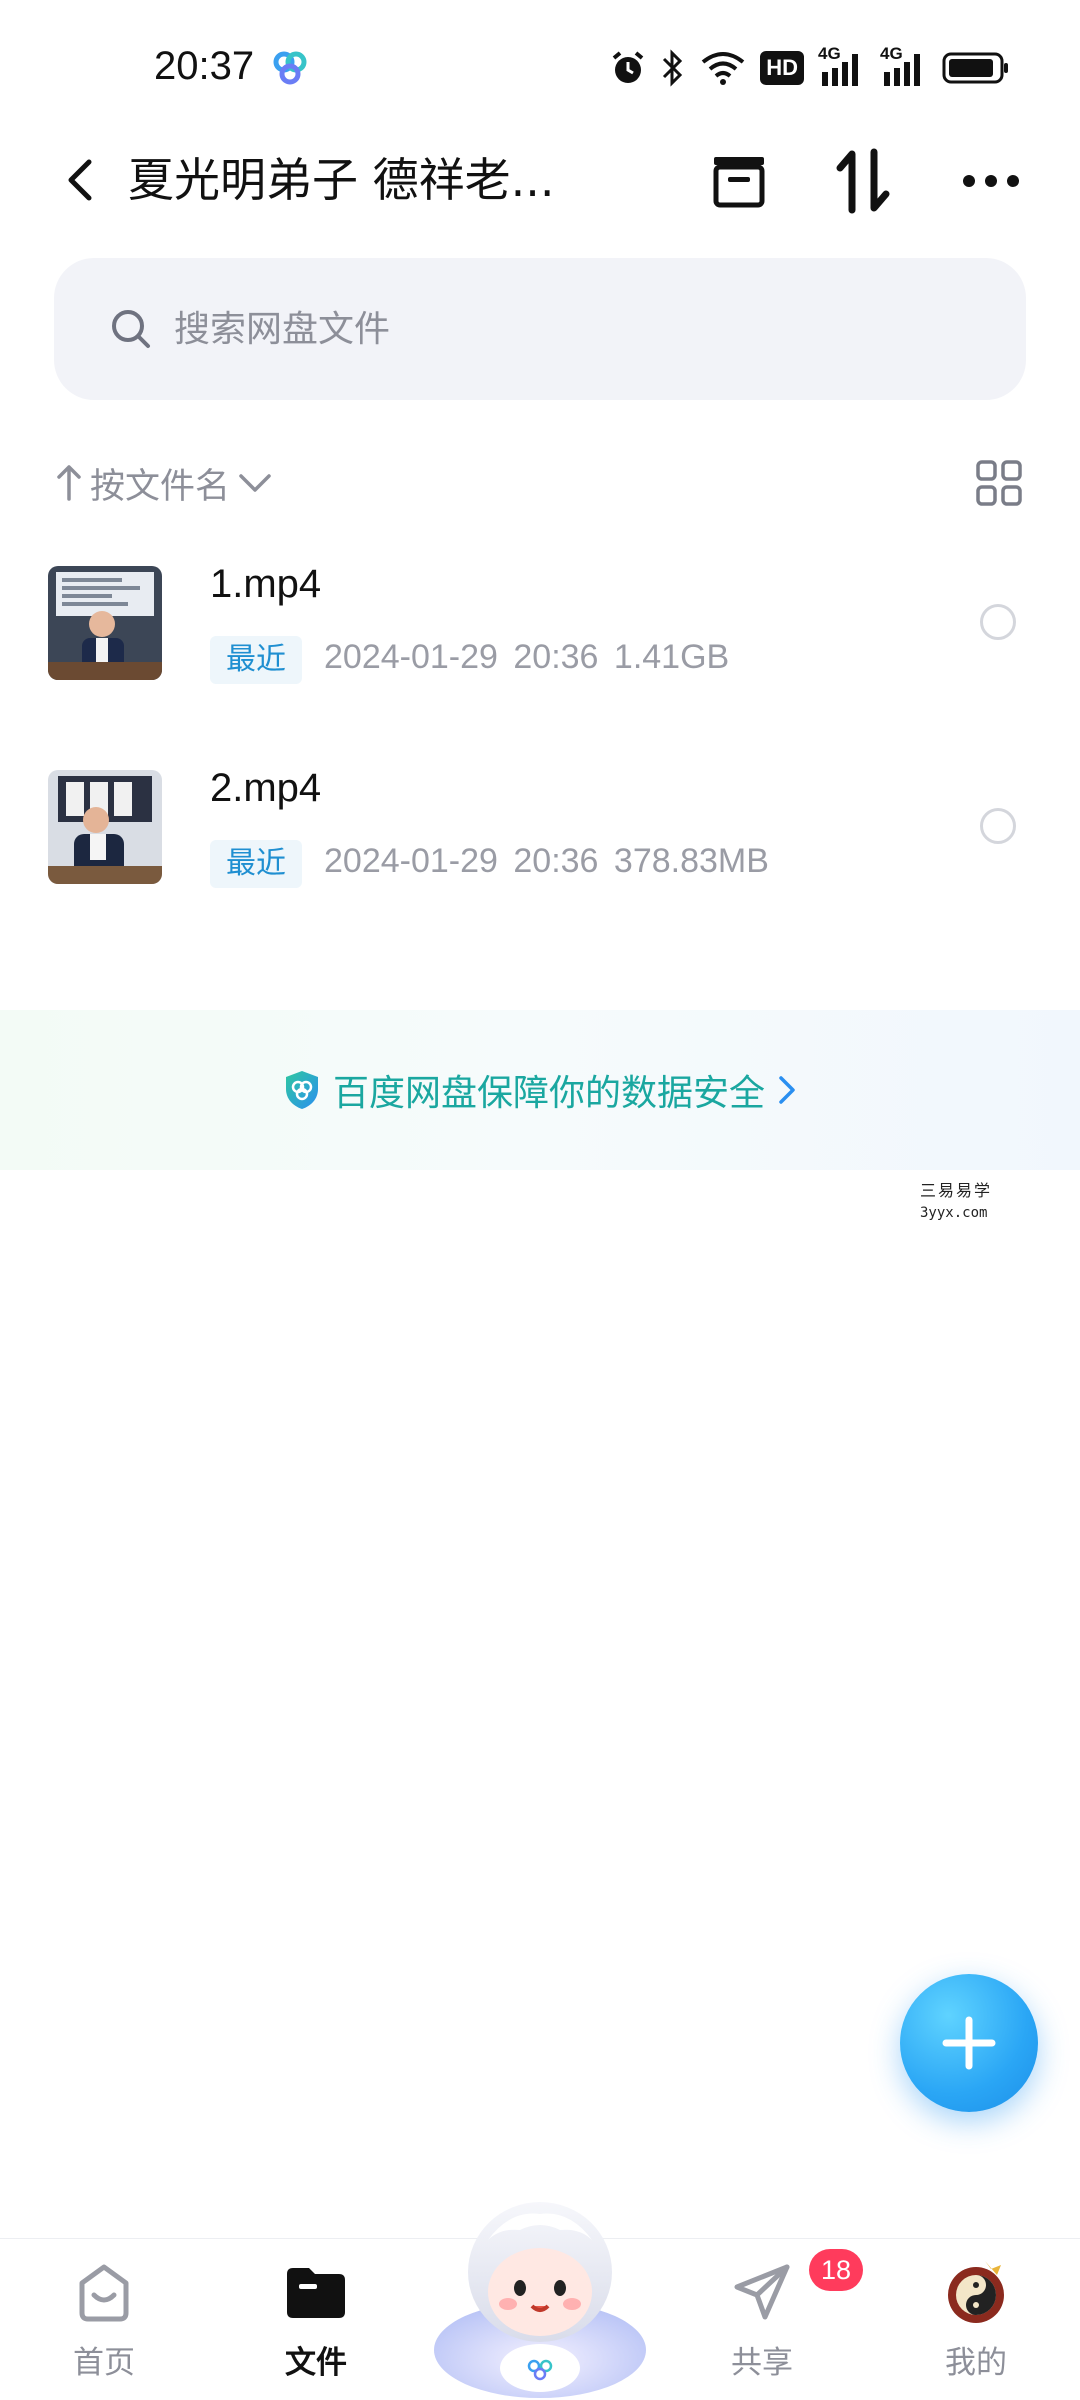 This screenshot has width=1080, height=2400. What do you see at coordinates (975, 68) in the screenshot?
I see `battery-icon` at bounding box center [975, 68].